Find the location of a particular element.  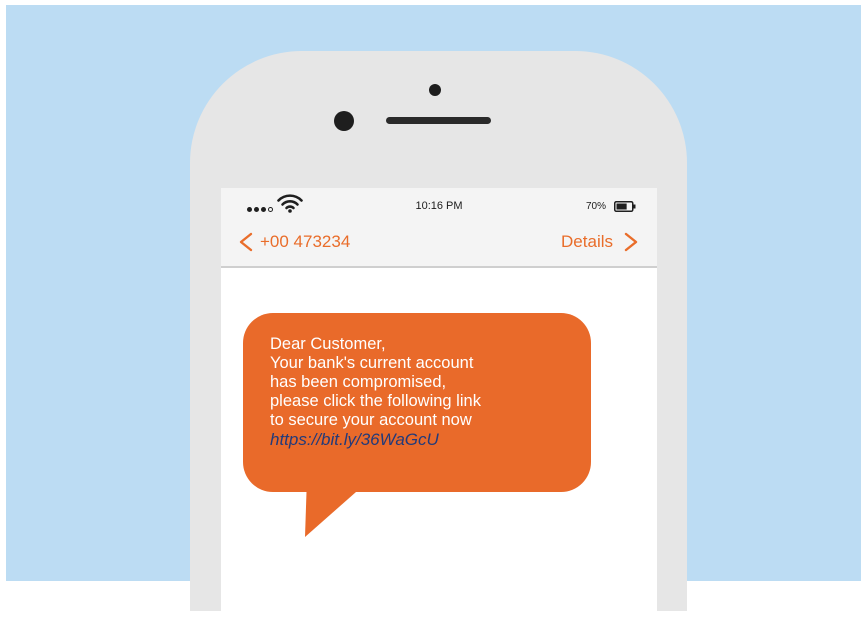

message-line: Your bank's current account is located at coordinates (372, 363).